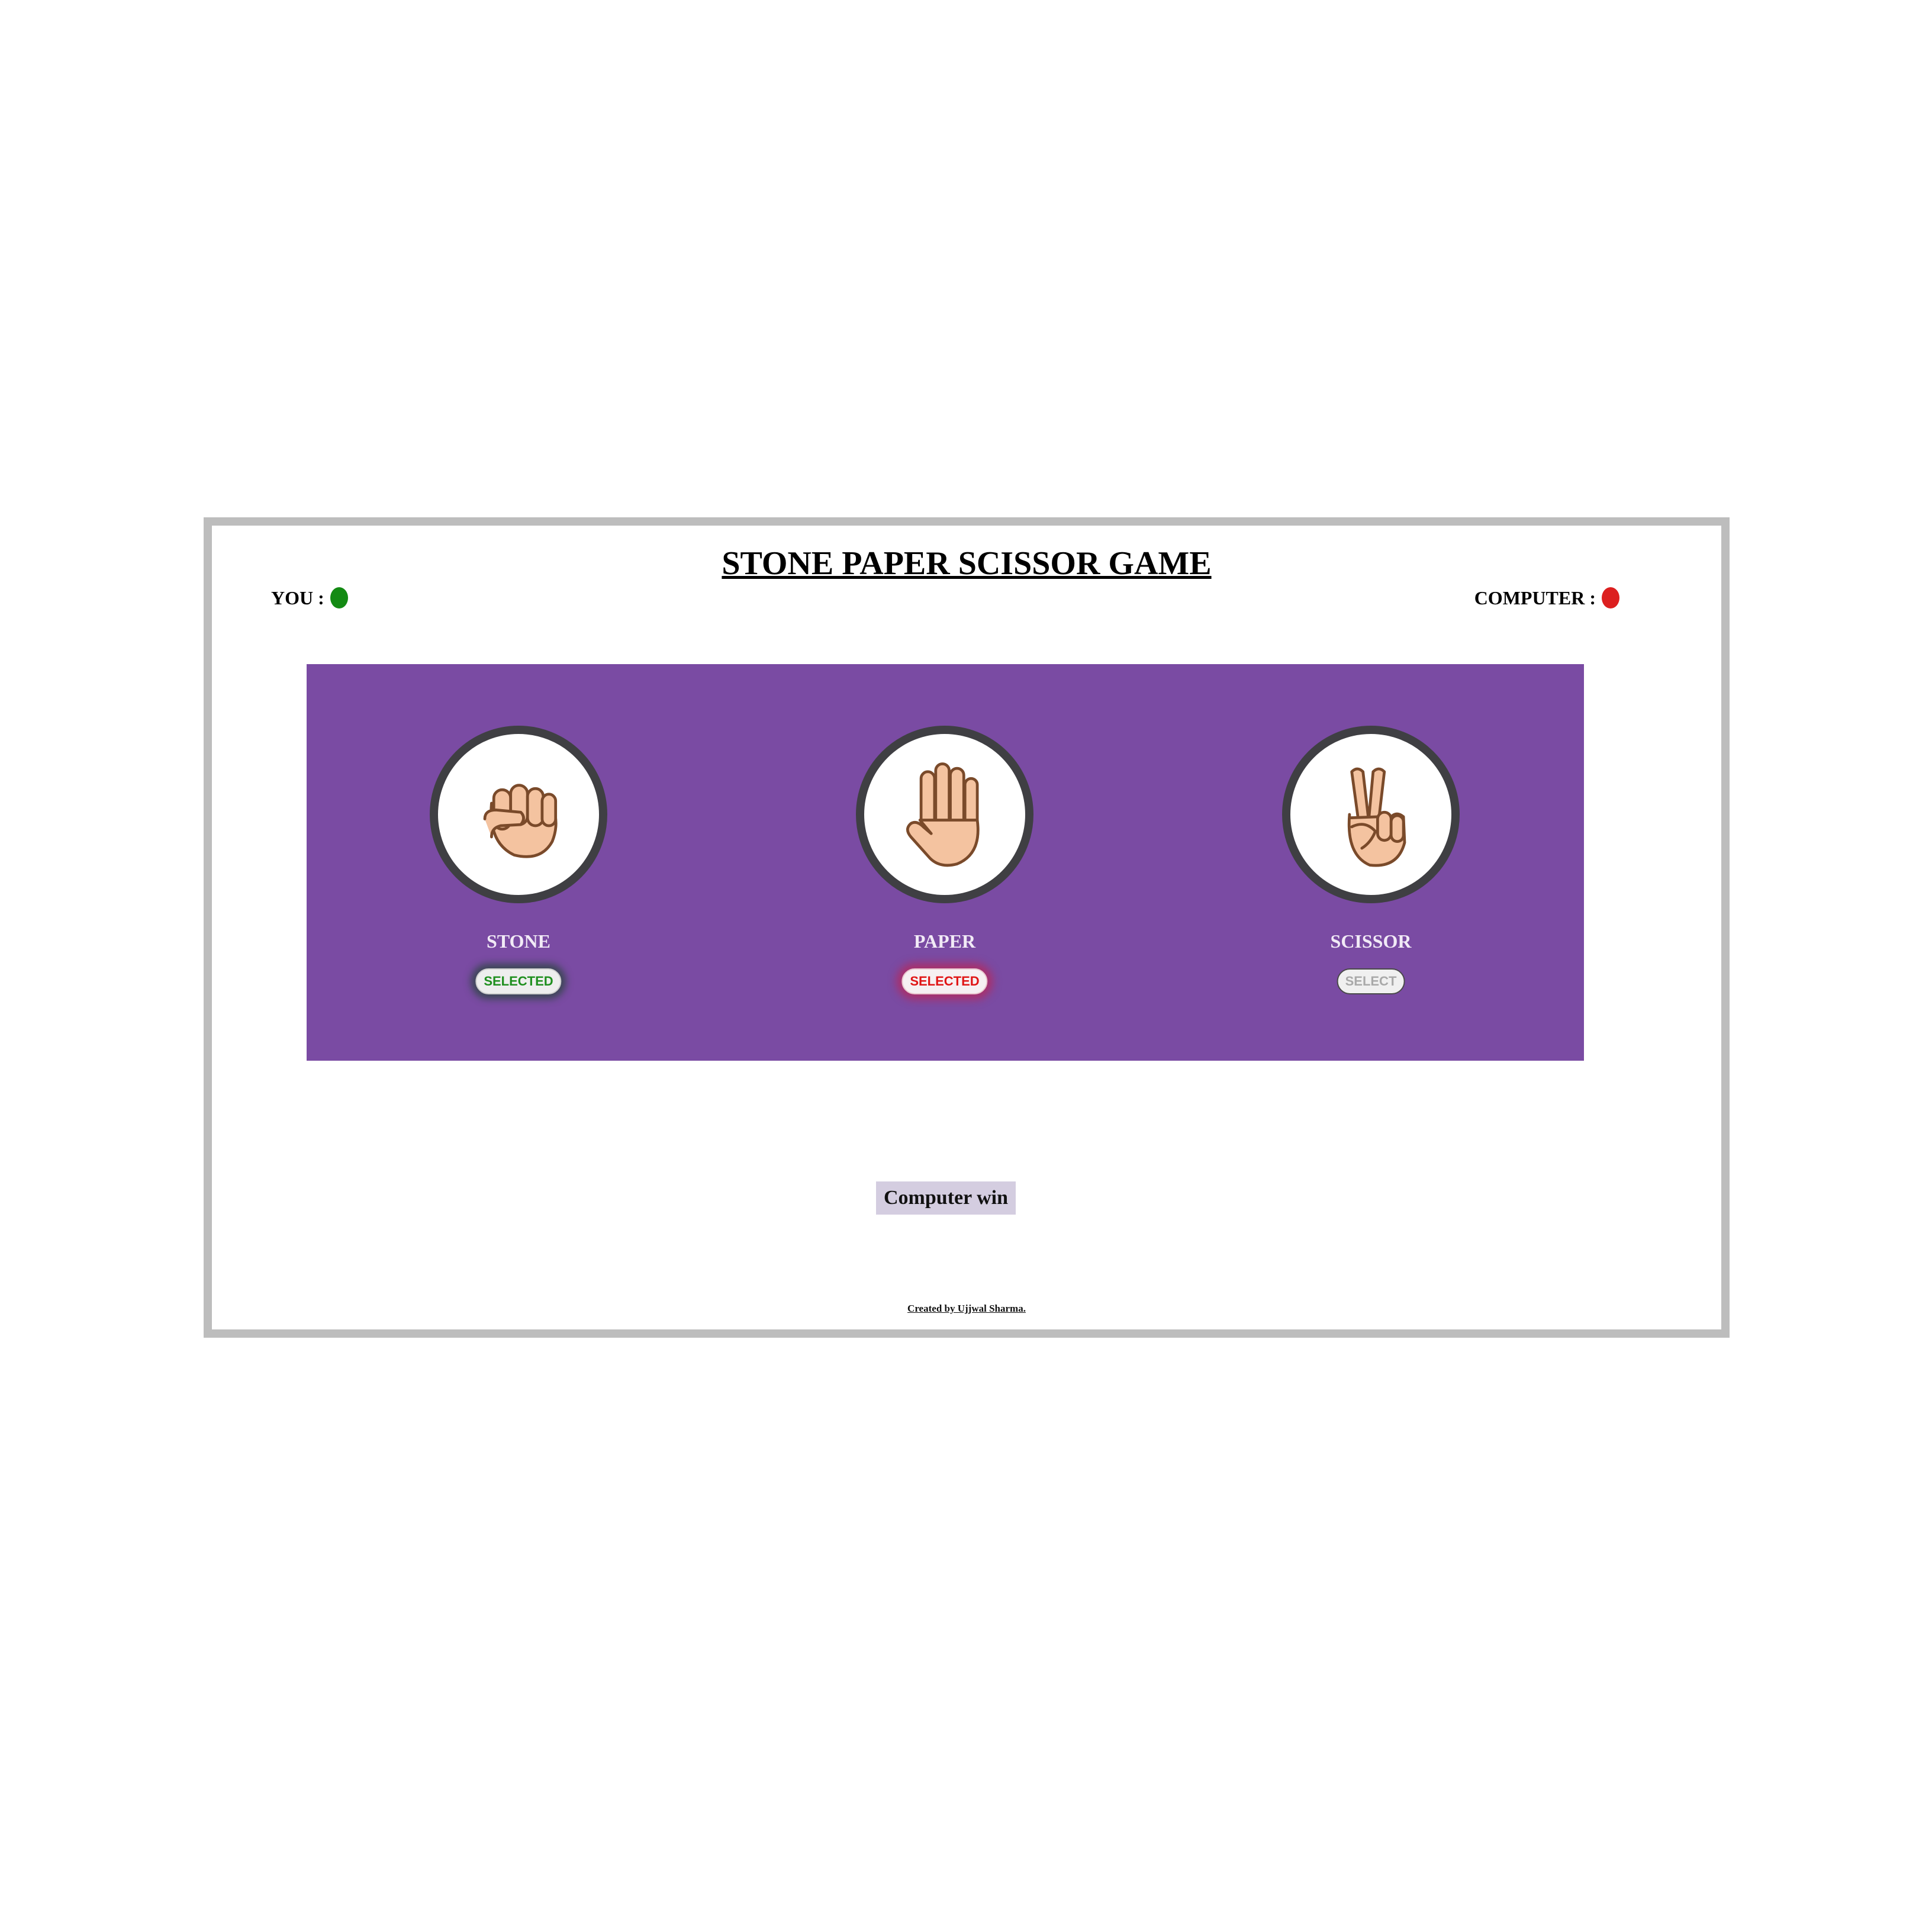 Image resolution: width=1932 pixels, height=1932 pixels. Describe the element at coordinates (297, 597) in the screenshot. I see `player-label: YOU :` at that location.